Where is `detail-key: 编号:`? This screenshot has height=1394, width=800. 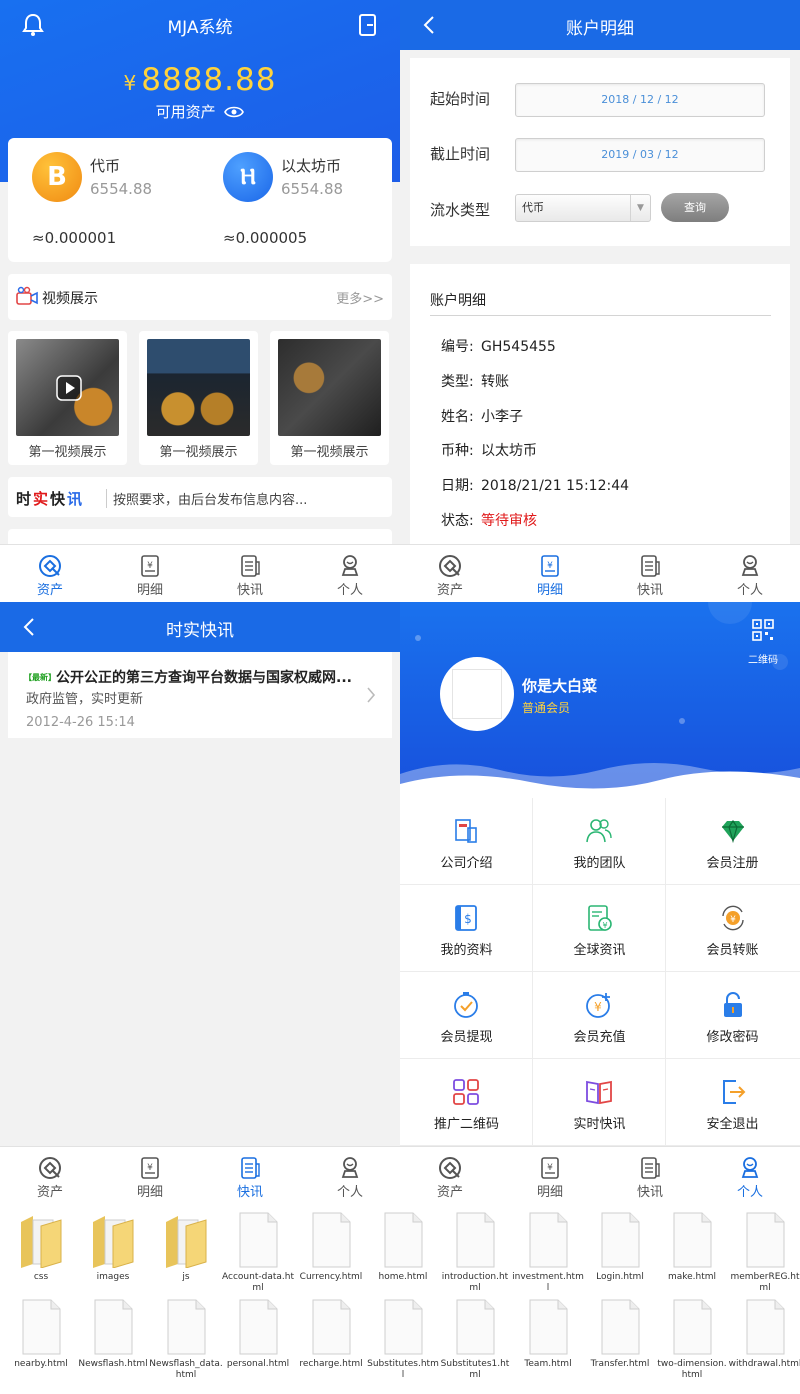
detail-key: 编号: is located at coordinates (457, 347).